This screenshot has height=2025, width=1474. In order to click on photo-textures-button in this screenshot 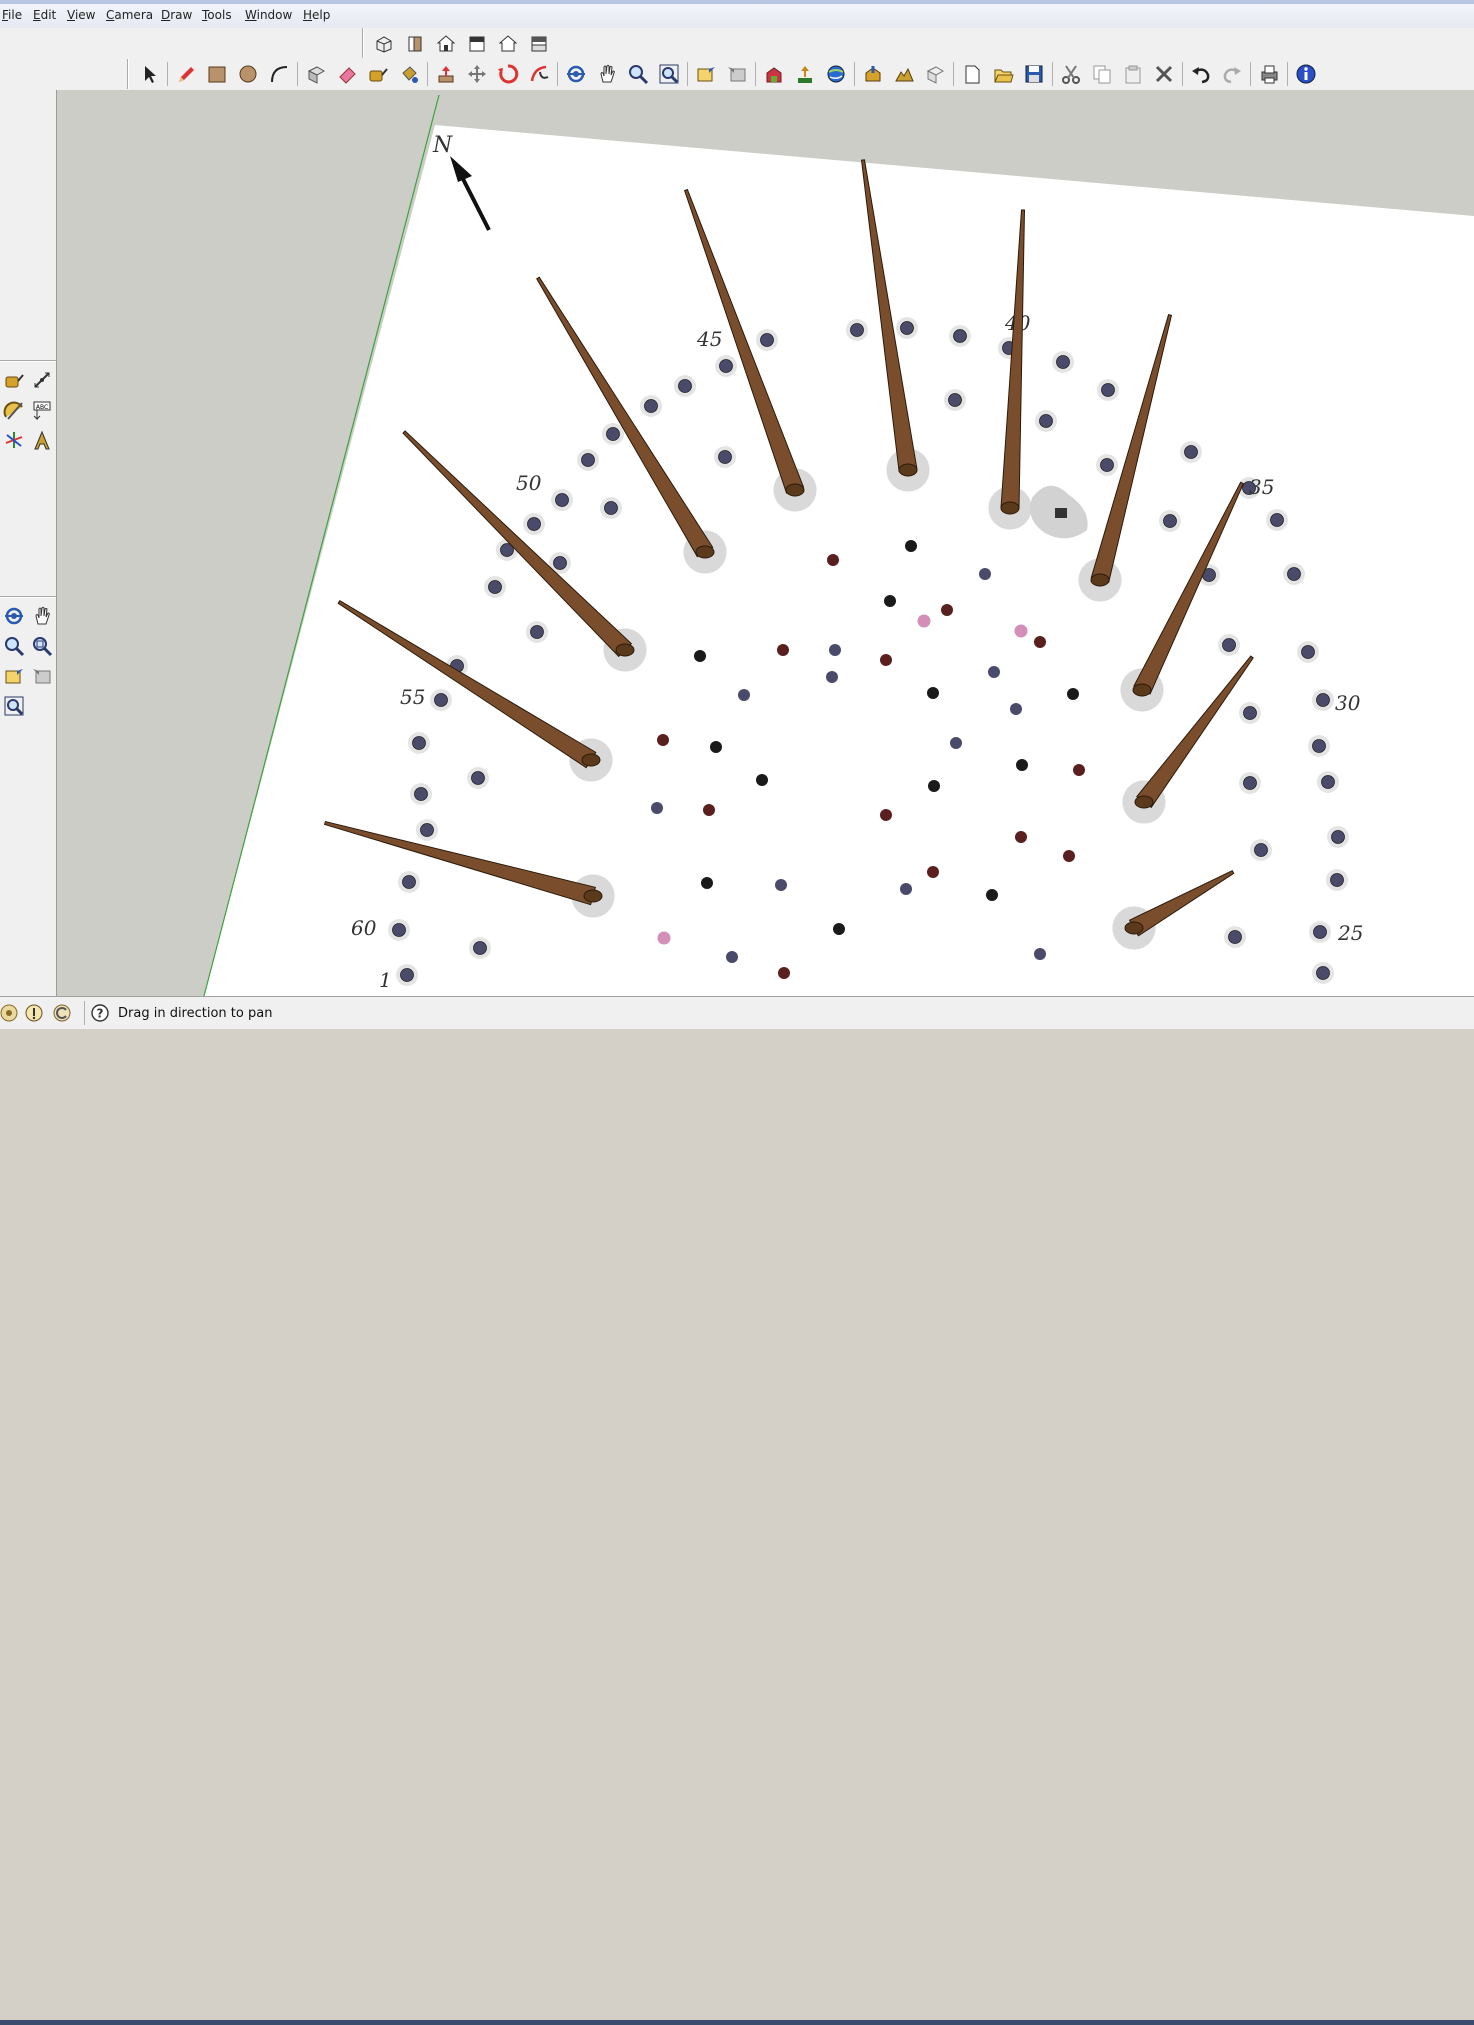, I will do `click(935, 74)`.